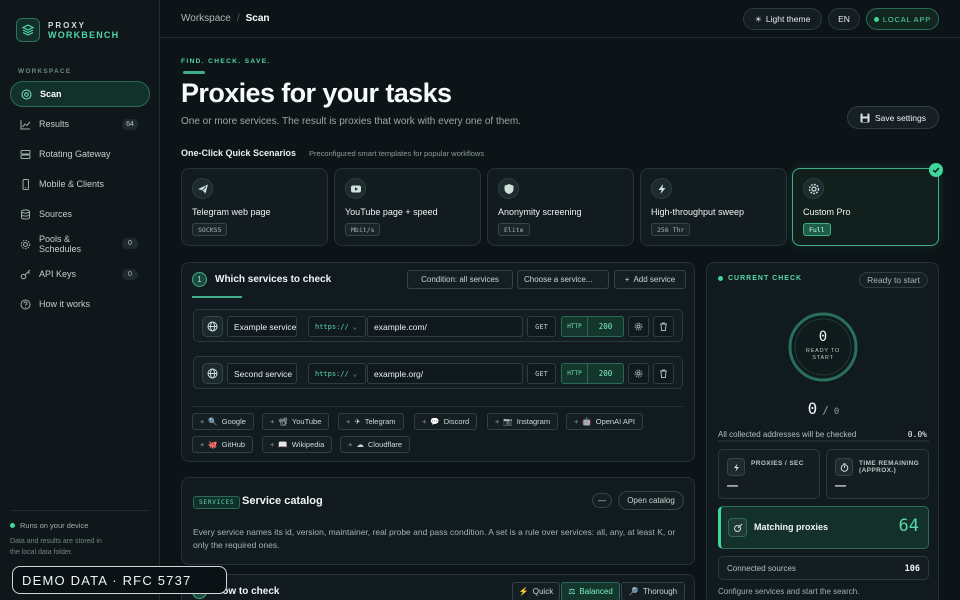 This screenshot has height=600, width=960. Describe the element at coordinates (540, 212) in the screenshot. I see `scenario-name: Anonymity screening` at that location.